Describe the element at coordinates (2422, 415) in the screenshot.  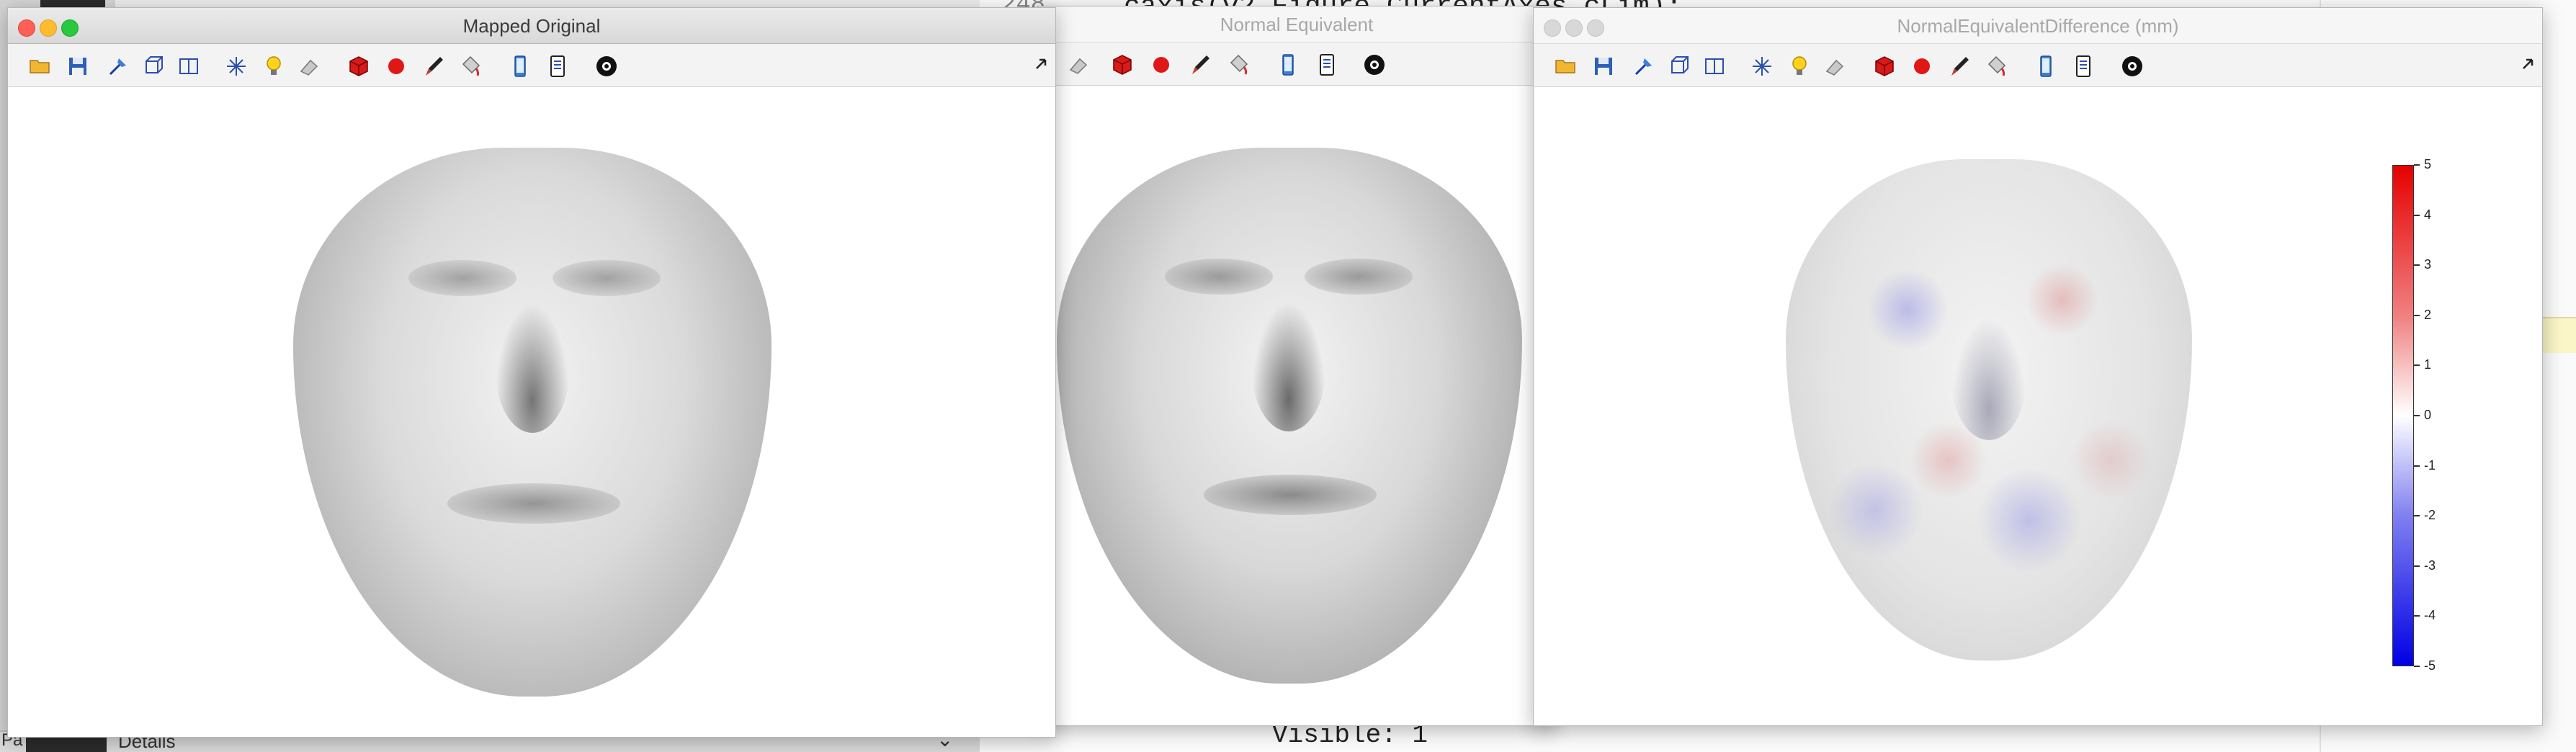
I see `colorbar-tick-label: 0` at that location.